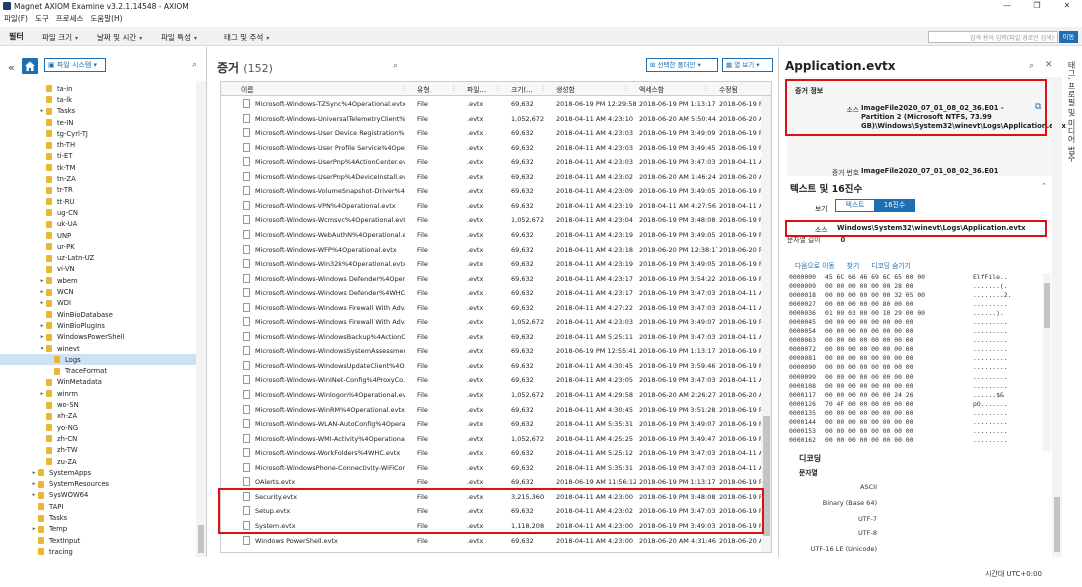 The image size is (1082, 587). I want to click on tree-item: ▸ WCN, so click(98, 291).